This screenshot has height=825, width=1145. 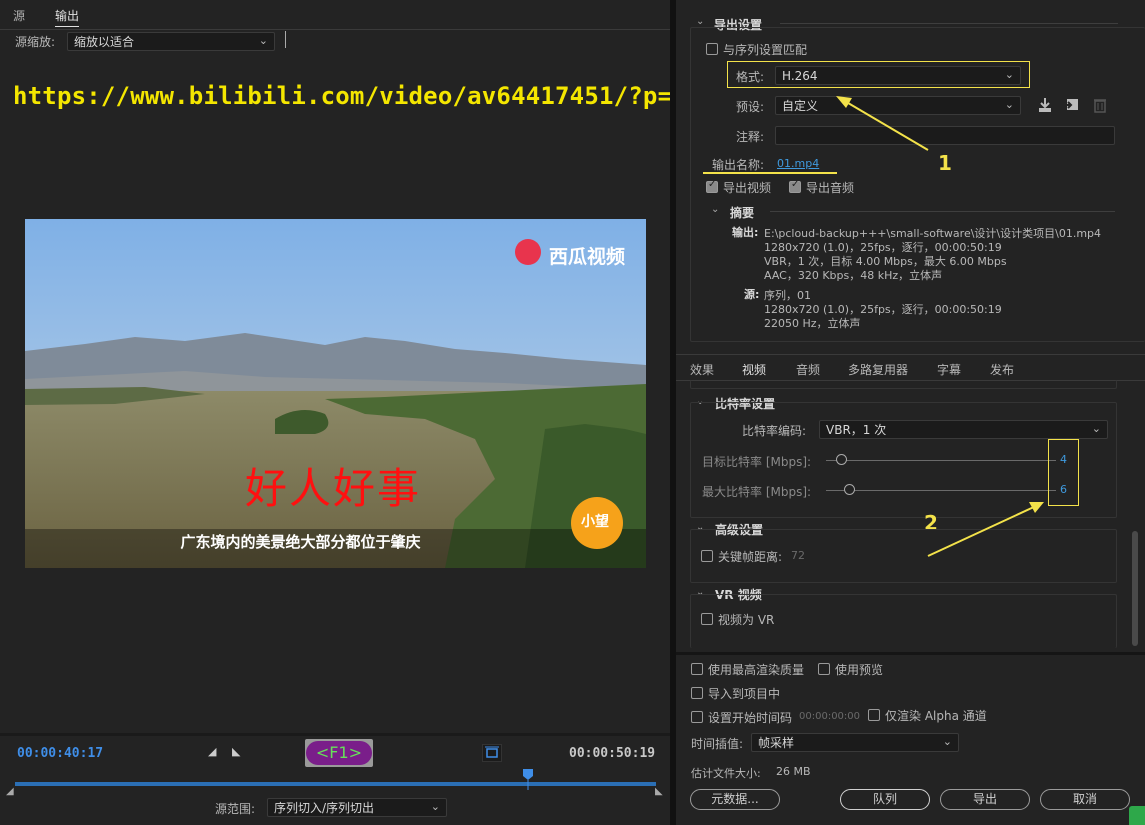 I want to click on app-corner-icon, so click(x=1137, y=815).